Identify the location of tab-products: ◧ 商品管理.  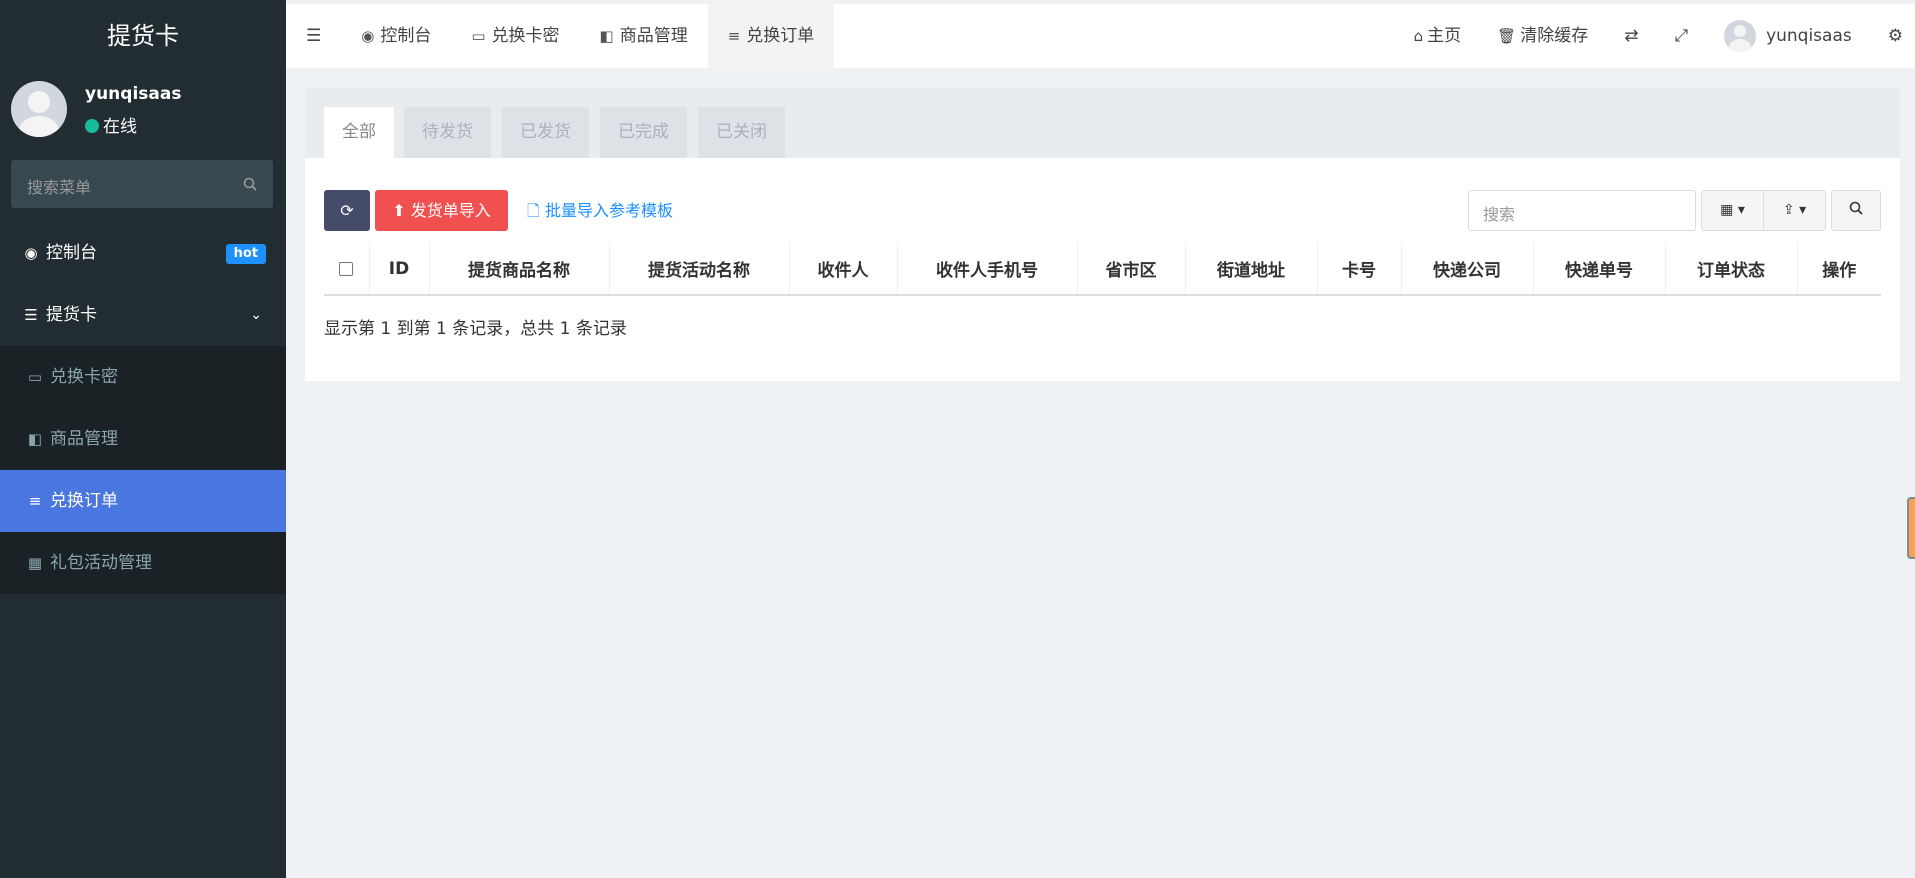
(644, 36).